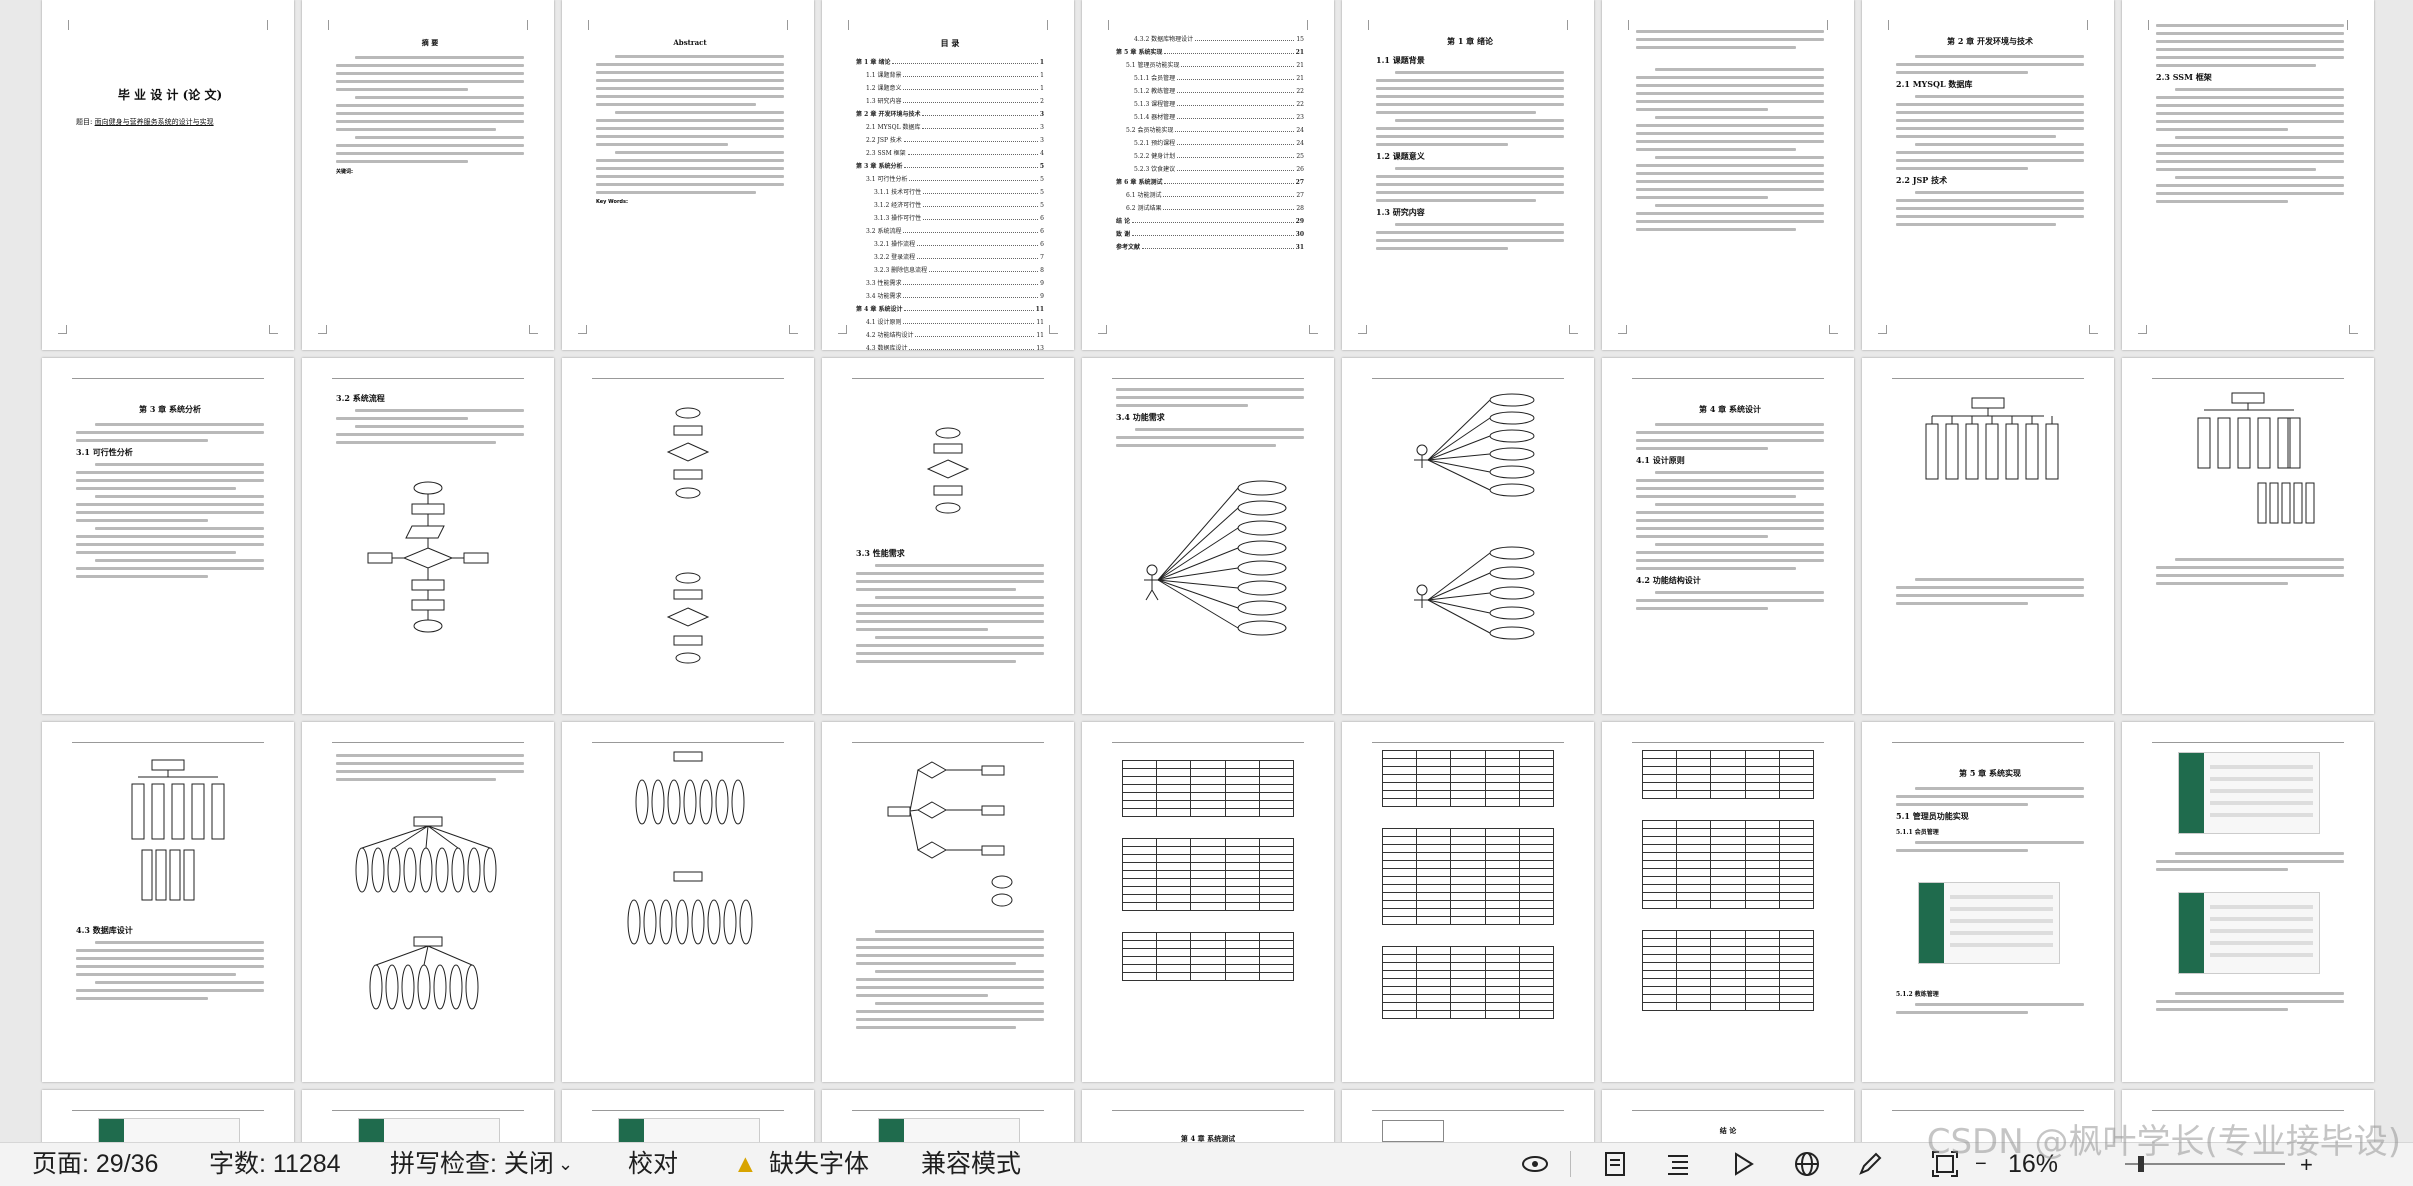 This screenshot has height=1186, width=2413. What do you see at coordinates (1210, 142) in the screenshot?
I see `toc-entry: 5.2.1 预约课程 24` at bounding box center [1210, 142].